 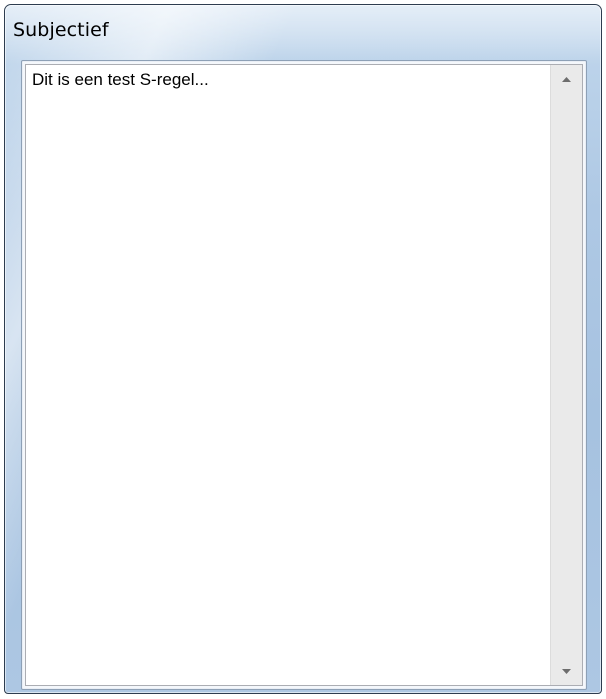 I want to click on scroll-down-button, so click(x=566, y=671).